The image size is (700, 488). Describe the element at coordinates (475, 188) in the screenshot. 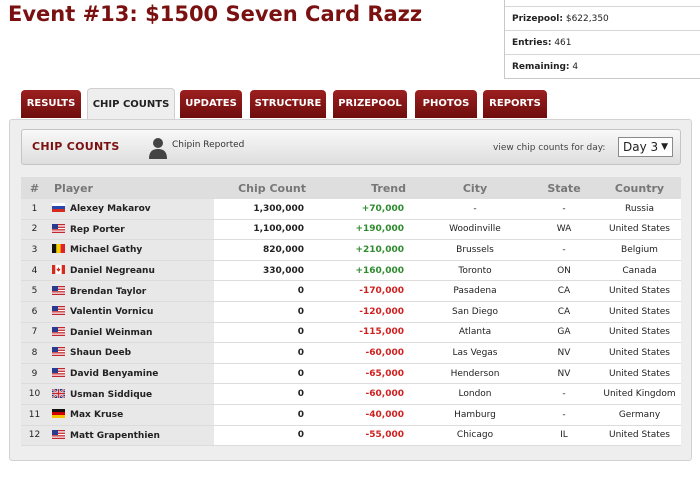

I see `header-city: City` at that location.